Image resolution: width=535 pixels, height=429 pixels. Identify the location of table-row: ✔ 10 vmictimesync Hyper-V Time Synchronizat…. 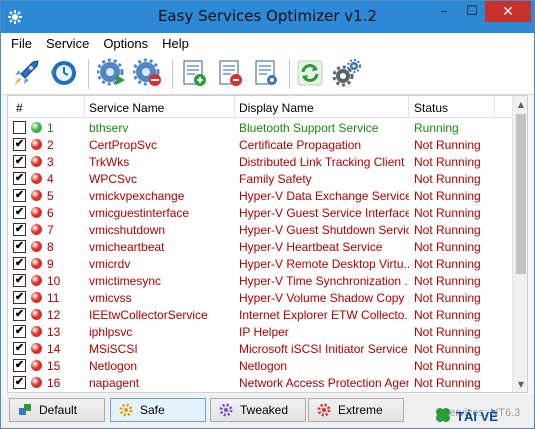
(260, 280).